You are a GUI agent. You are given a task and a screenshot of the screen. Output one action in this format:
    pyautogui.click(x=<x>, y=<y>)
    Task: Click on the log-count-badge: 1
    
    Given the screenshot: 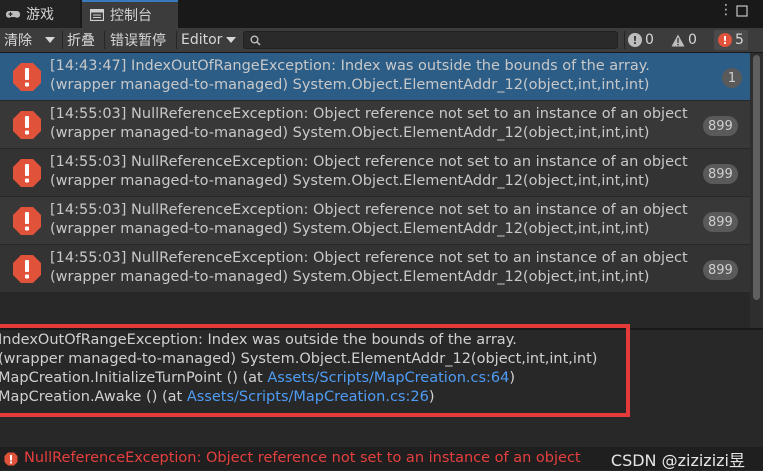 What is the action you would take?
    pyautogui.click(x=732, y=78)
    